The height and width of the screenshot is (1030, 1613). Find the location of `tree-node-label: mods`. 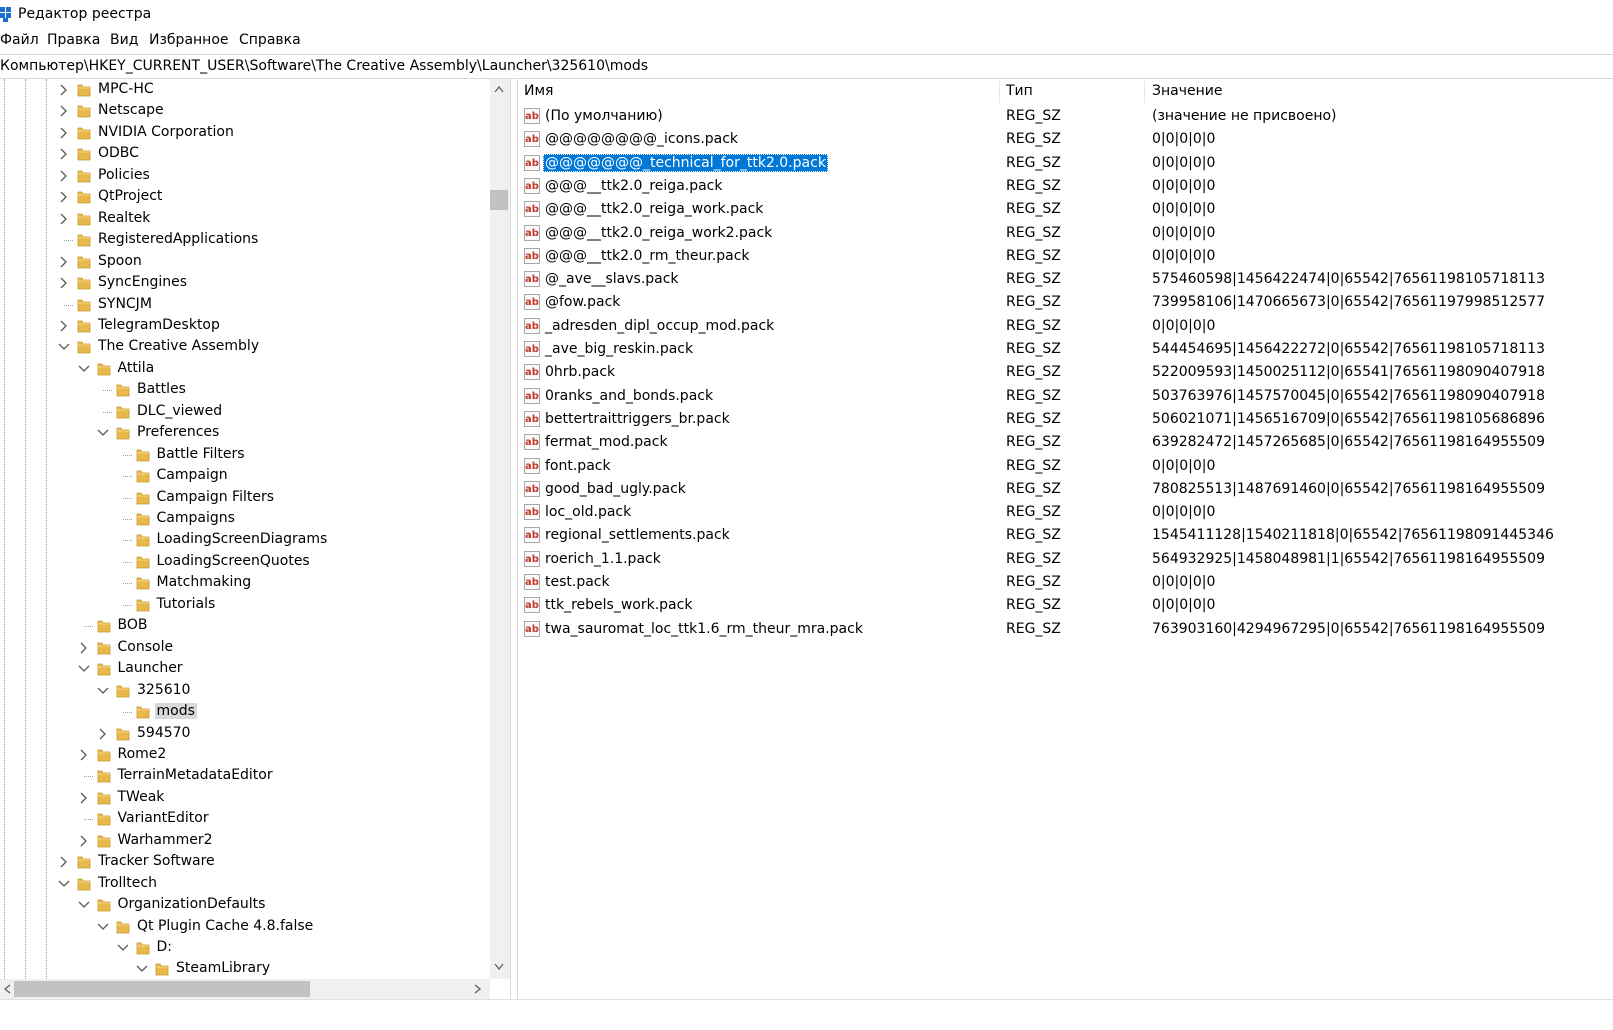

tree-node-label: mods is located at coordinates (175, 711).